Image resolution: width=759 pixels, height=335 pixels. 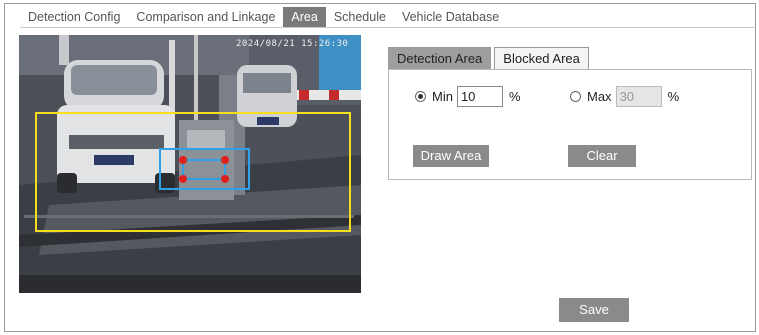 I want to click on tab-vehicle-database: Vehicle Database, so click(x=450, y=17).